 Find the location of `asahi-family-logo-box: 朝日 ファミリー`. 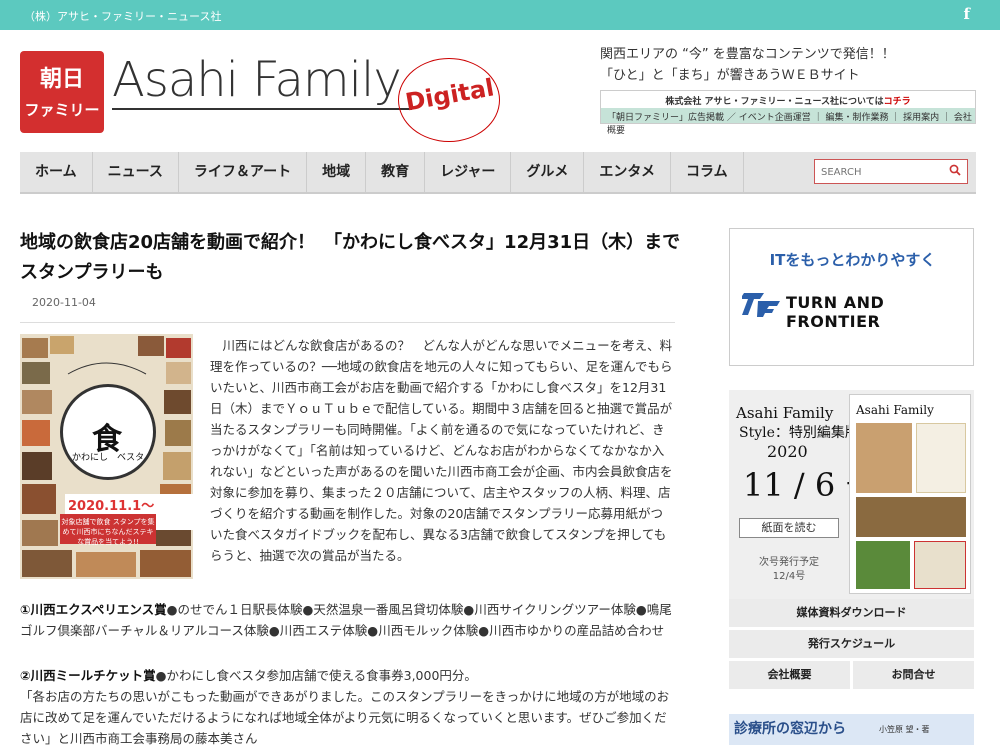

asahi-family-logo-box: 朝日 ファミリー is located at coordinates (62, 92).